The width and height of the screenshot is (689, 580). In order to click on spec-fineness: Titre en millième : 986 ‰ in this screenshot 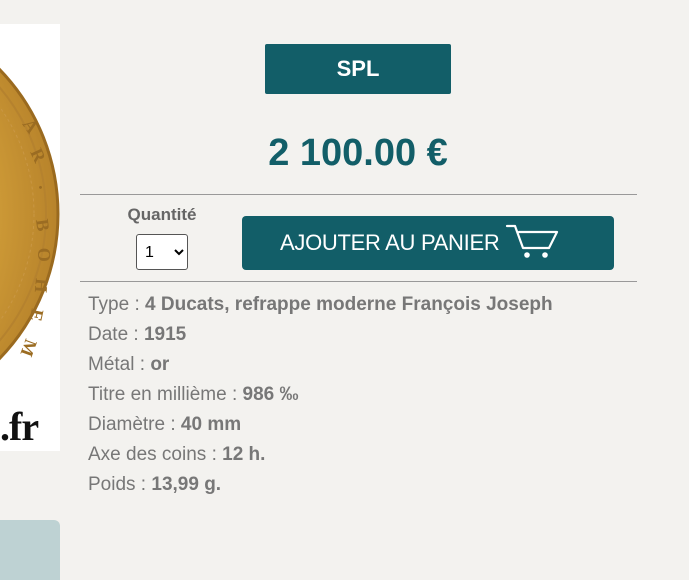, I will do `click(193, 394)`.